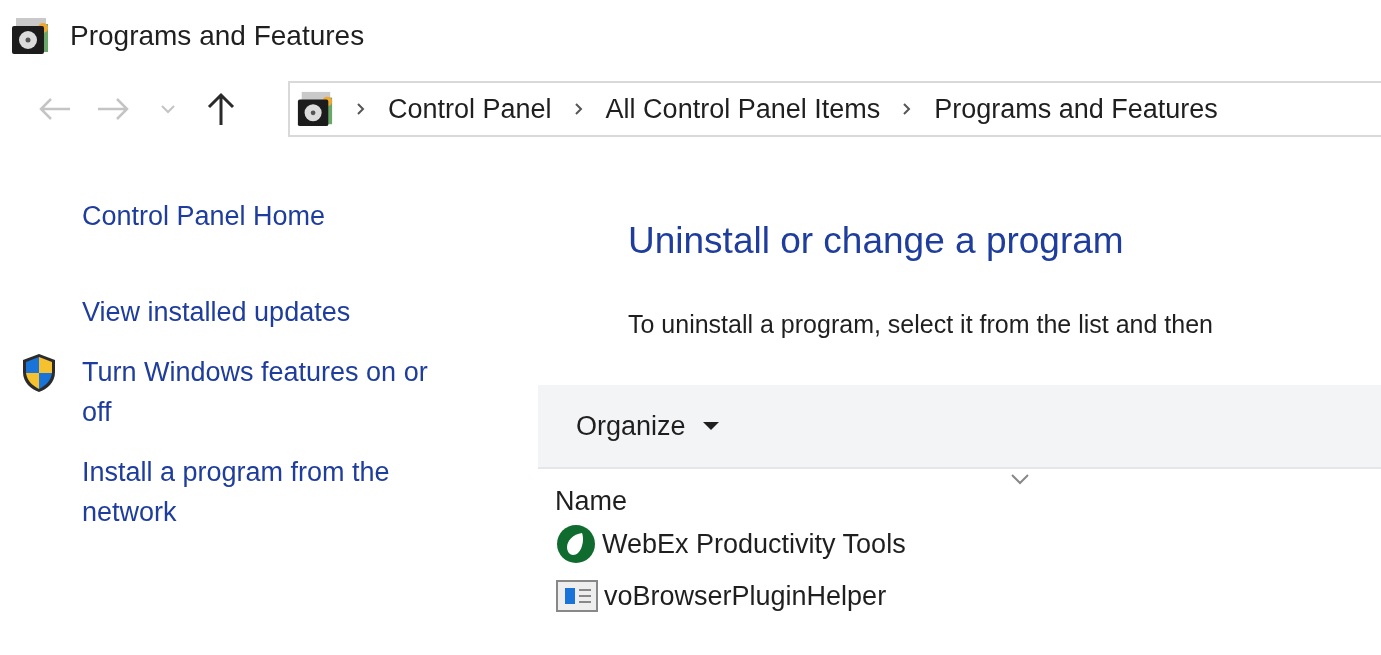 This screenshot has height=655, width=1381. I want to click on program-row: WebEx Productivity Tools, so click(959, 544).